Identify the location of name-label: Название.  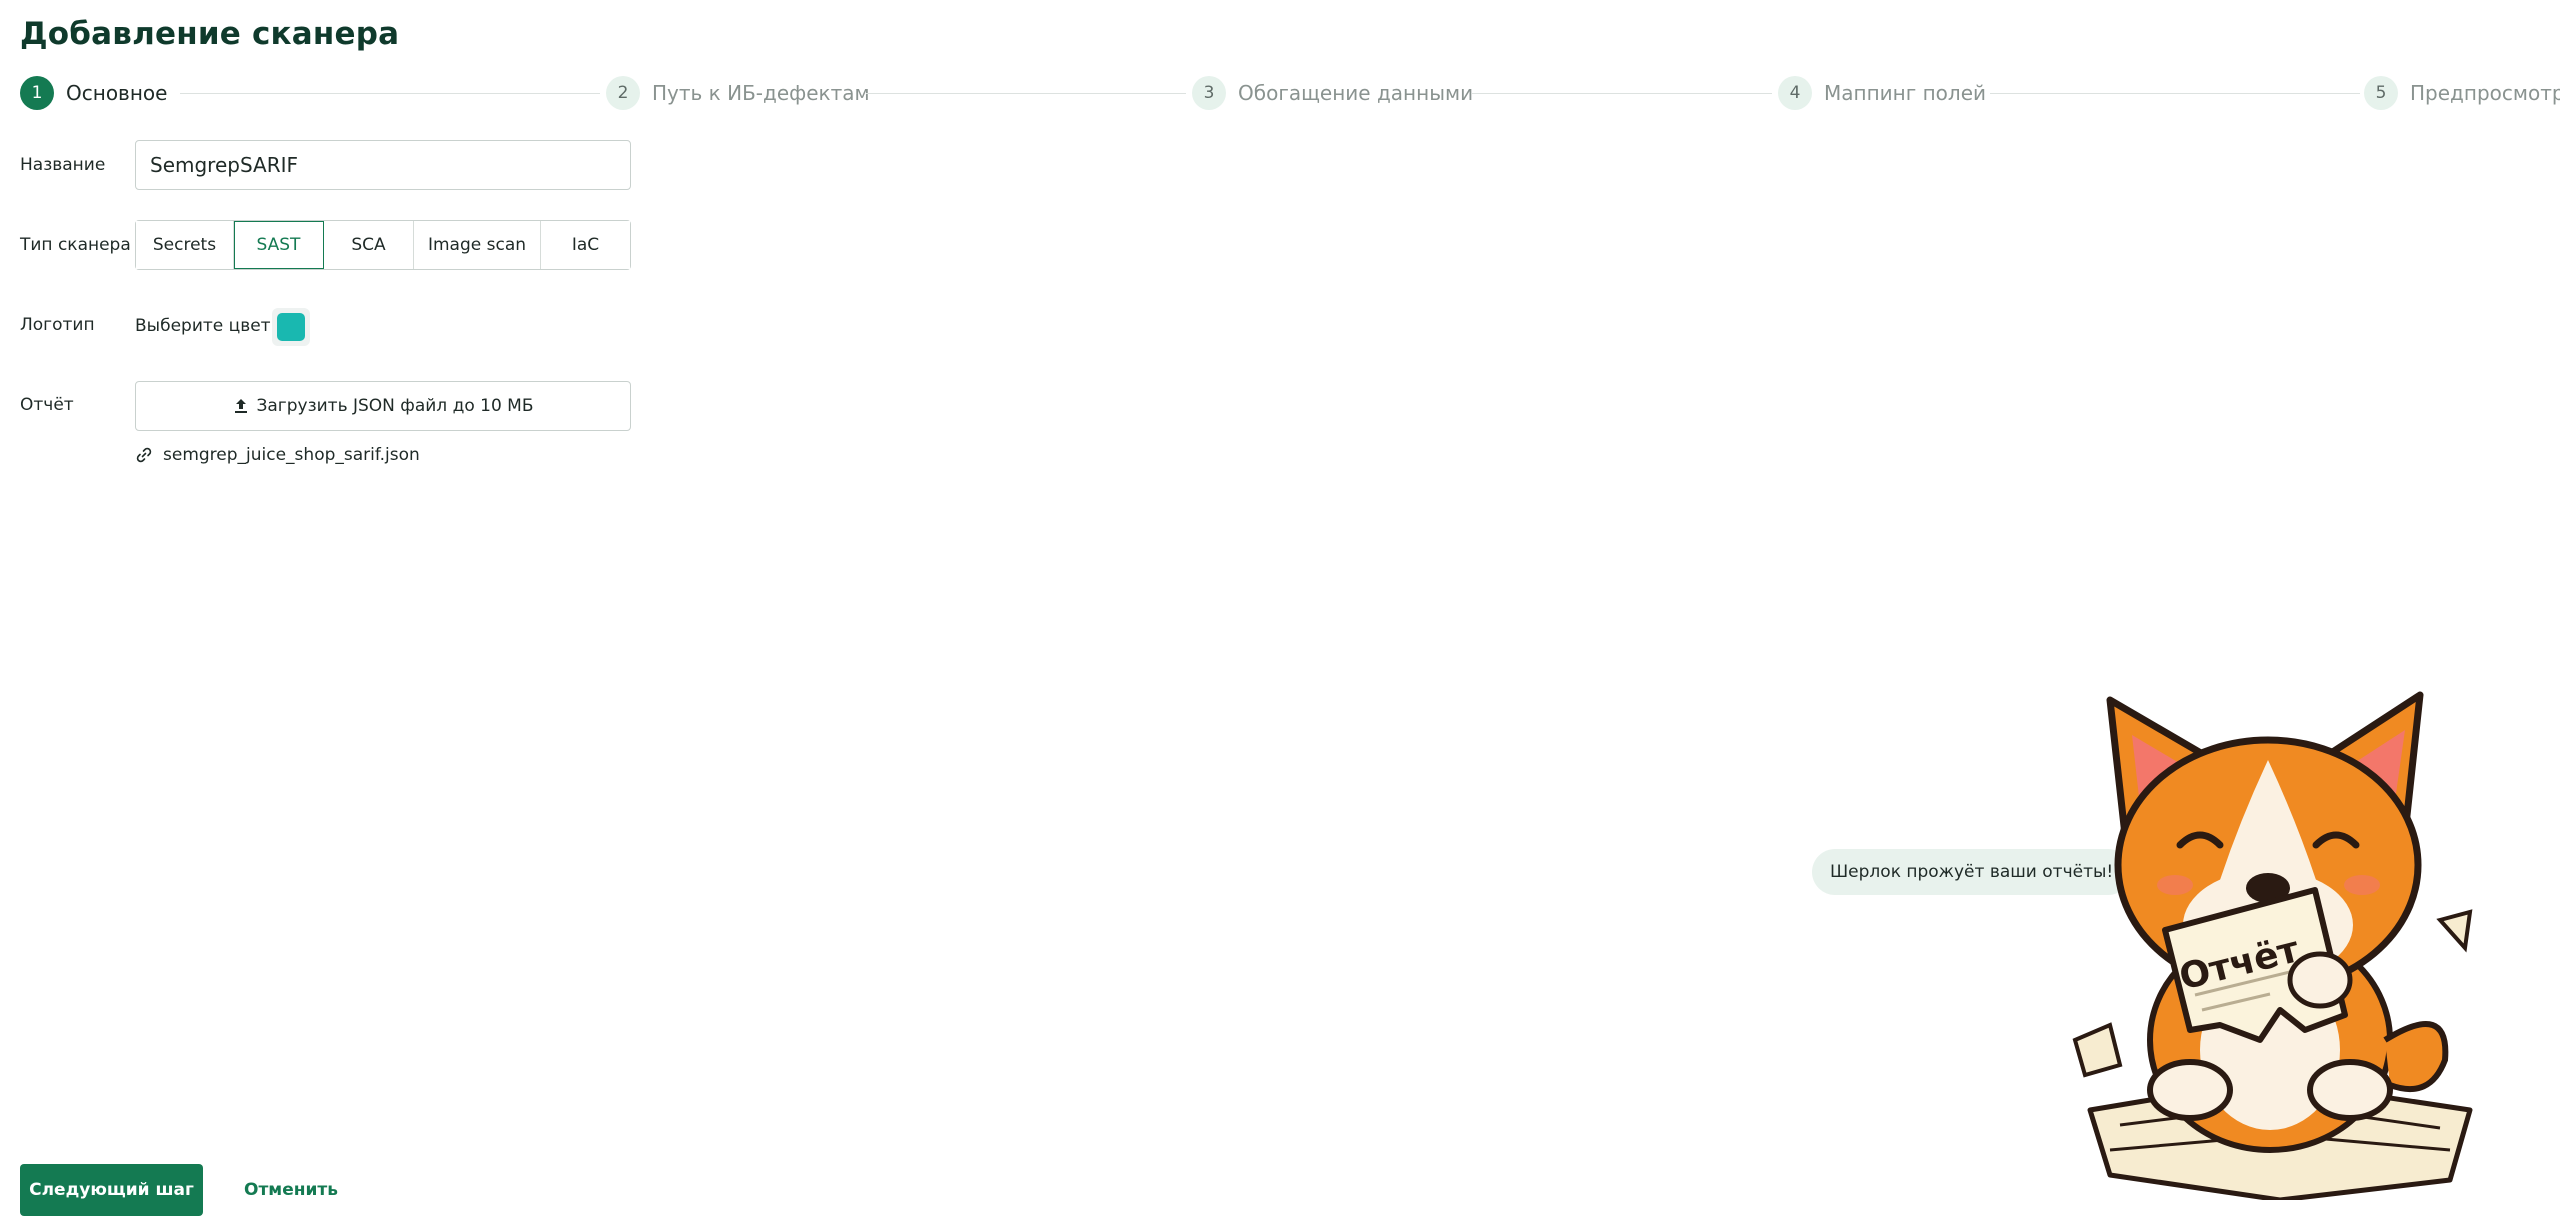
(63, 165).